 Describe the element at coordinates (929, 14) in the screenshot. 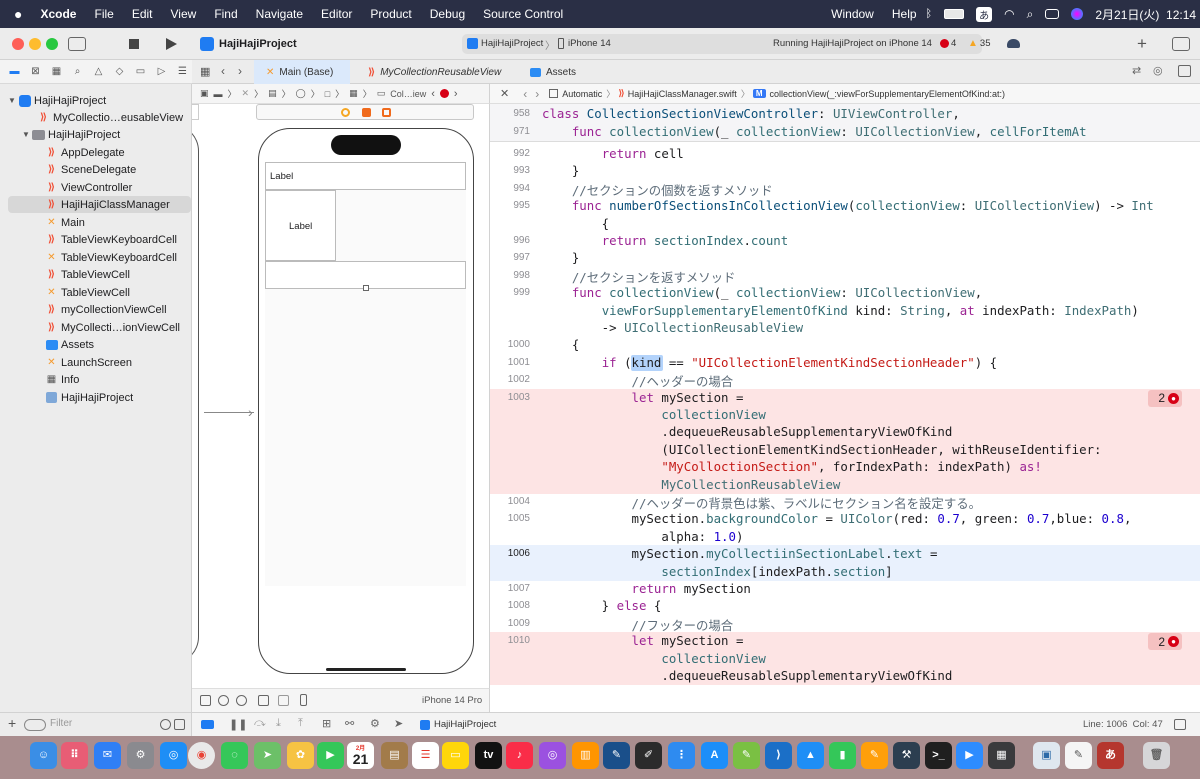

I see `bluetooth-icon: ᛒ` at that location.